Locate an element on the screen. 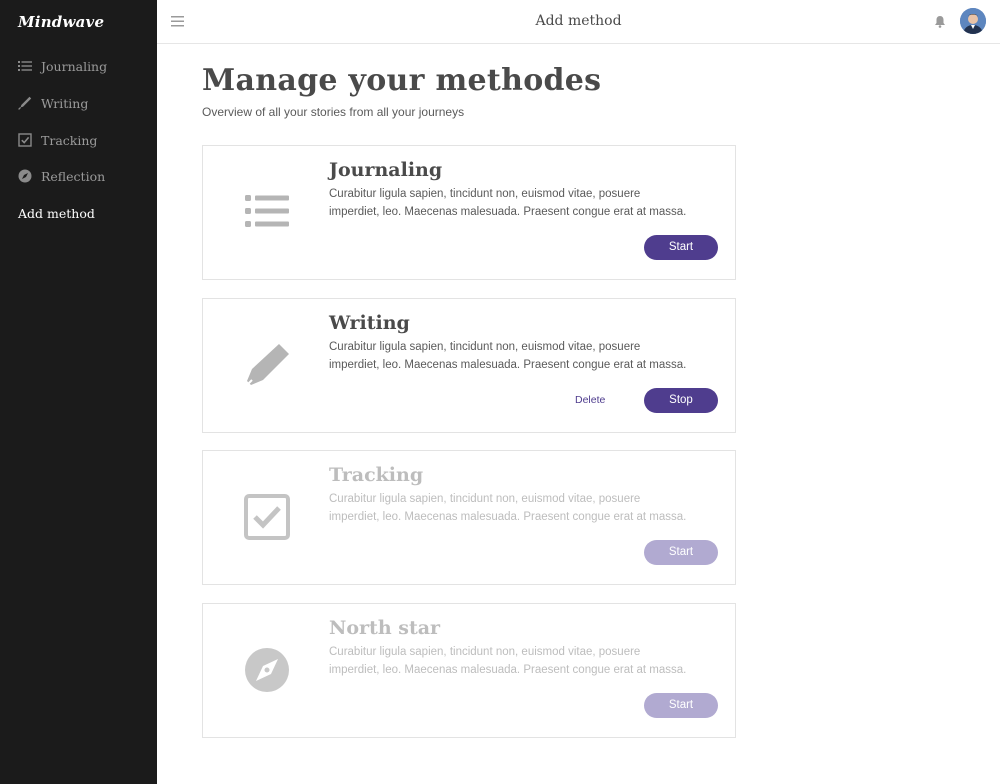 The height and width of the screenshot is (784, 1000). method-title: North star is located at coordinates (385, 628).